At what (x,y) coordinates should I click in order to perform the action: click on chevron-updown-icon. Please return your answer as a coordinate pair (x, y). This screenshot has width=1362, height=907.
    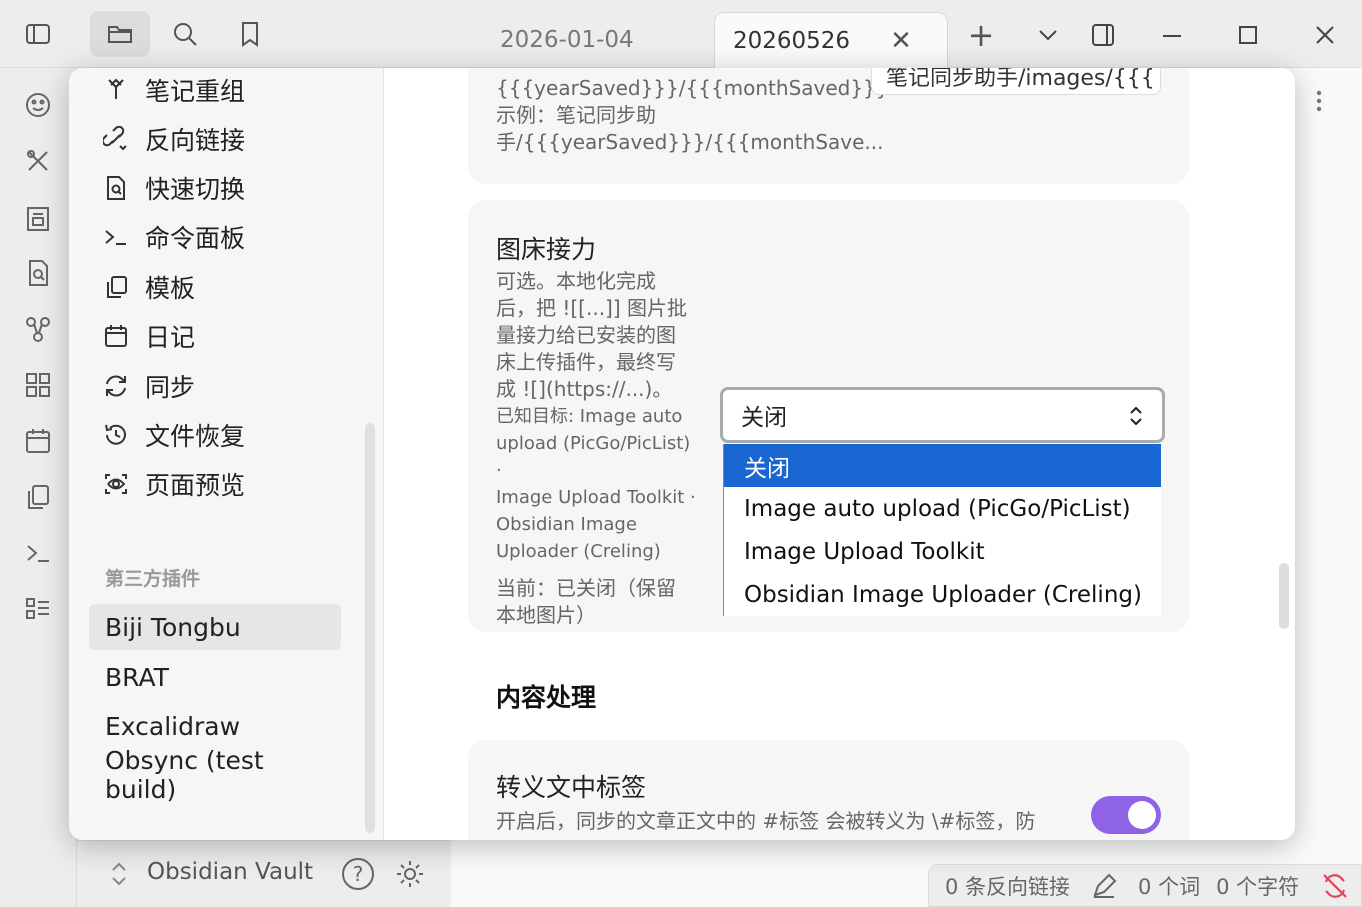
    Looking at the image, I should click on (119, 874).